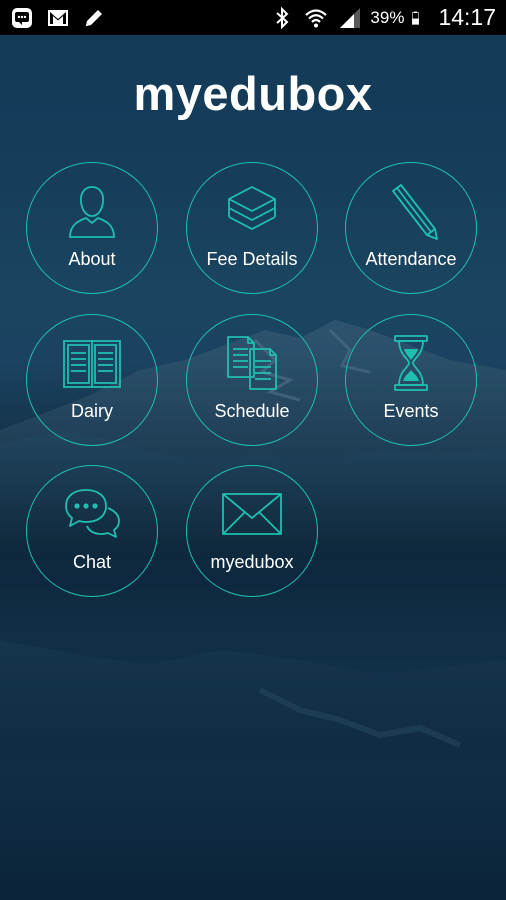 The height and width of the screenshot is (900, 506). I want to click on menu-item-events: Events, so click(411, 380).